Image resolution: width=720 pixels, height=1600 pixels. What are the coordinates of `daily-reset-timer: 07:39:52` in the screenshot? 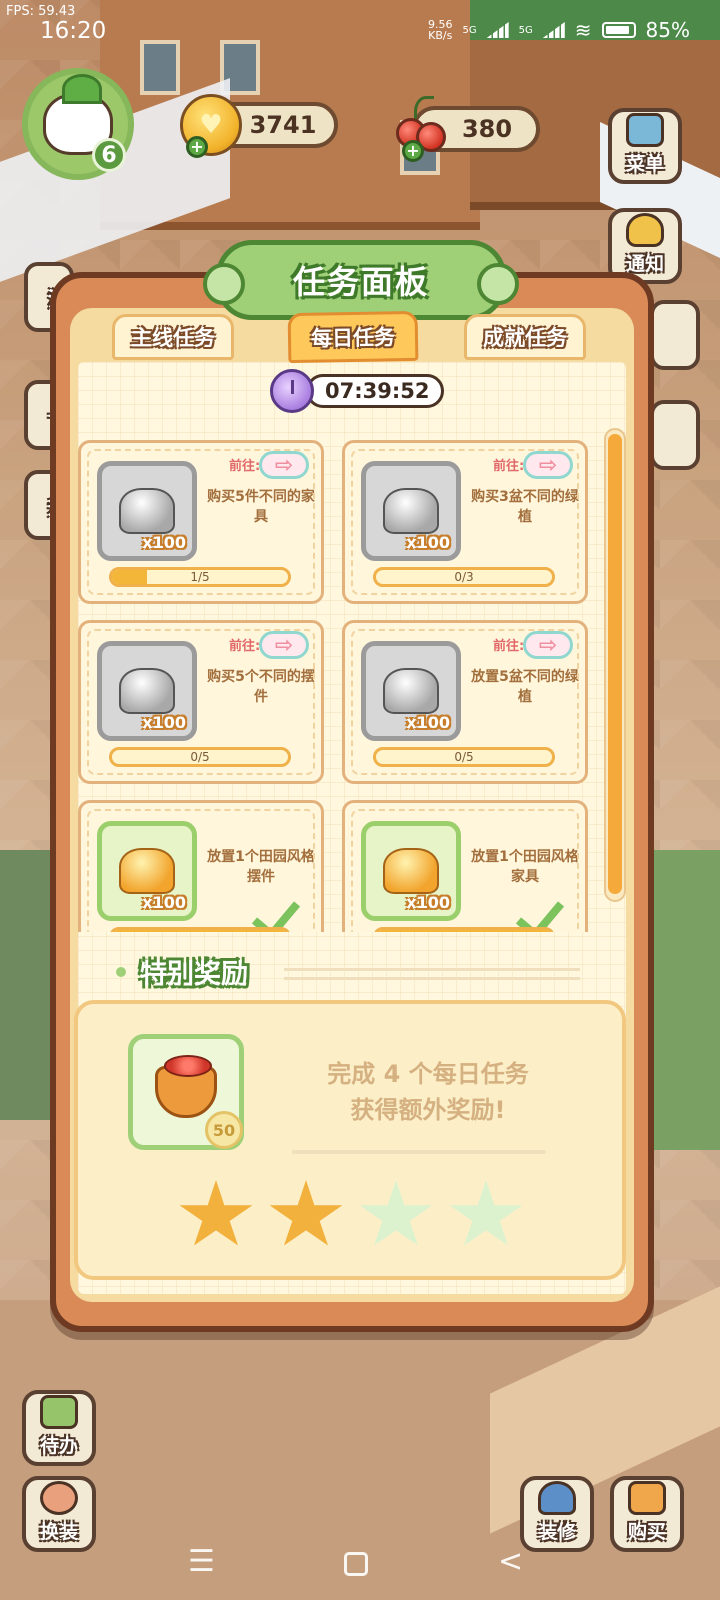 It's located at (357, 391).